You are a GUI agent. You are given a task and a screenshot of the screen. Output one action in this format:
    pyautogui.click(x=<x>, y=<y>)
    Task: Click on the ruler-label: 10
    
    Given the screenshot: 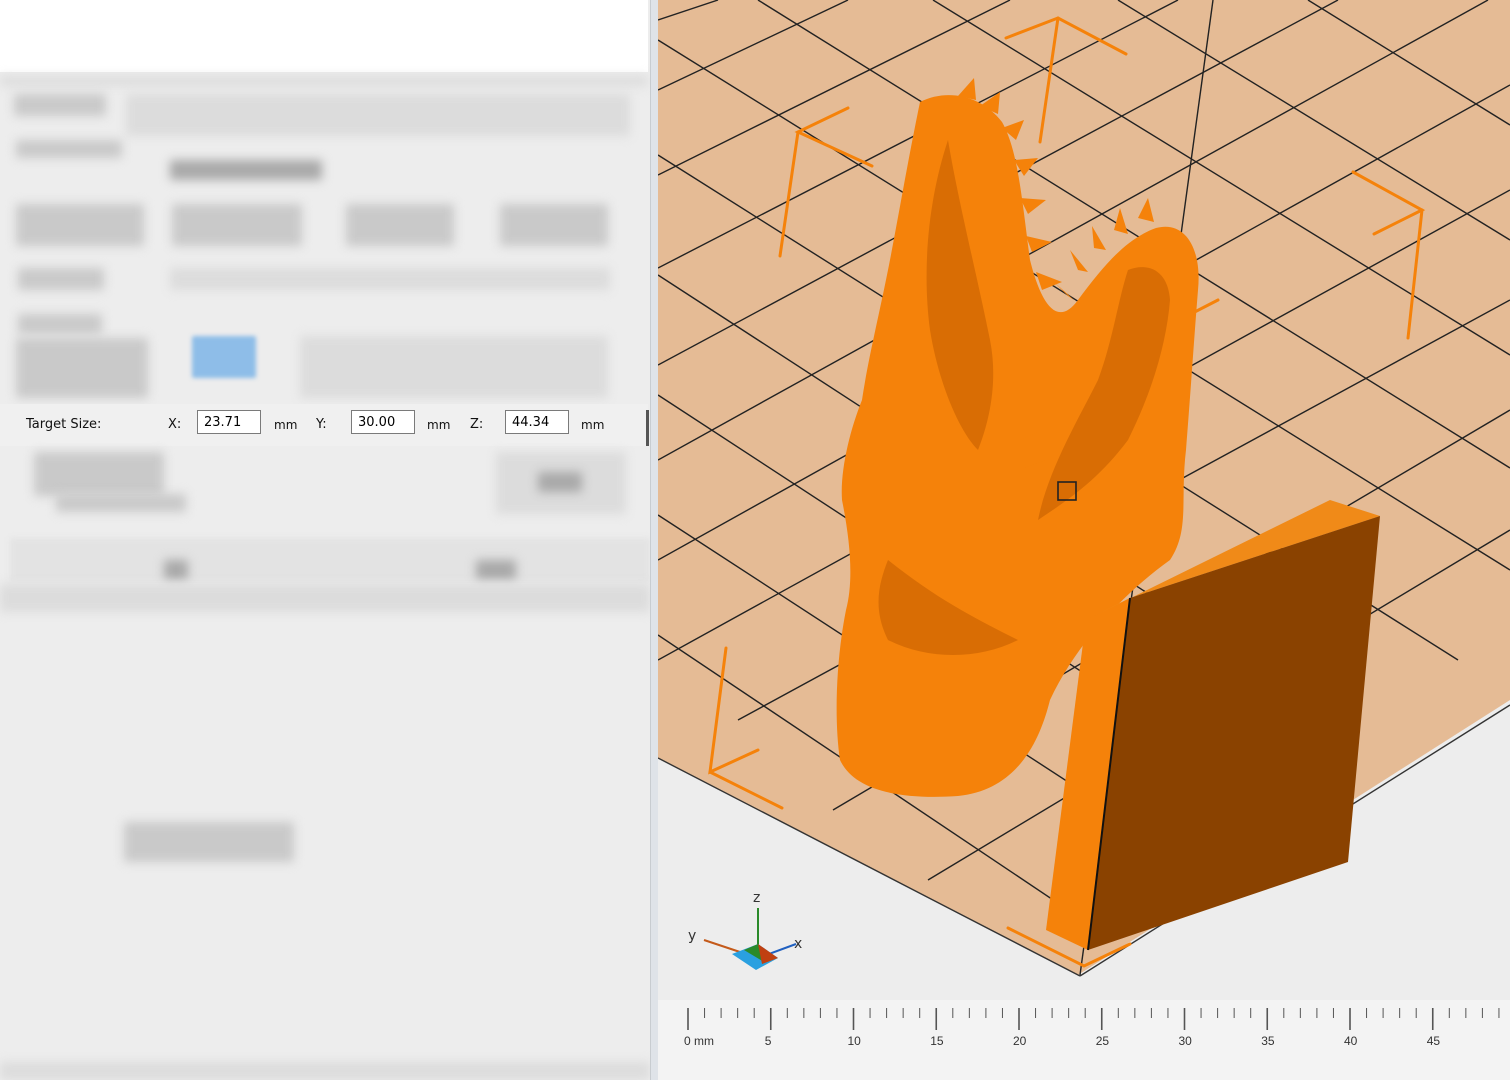 What is the action you would take?
    pyautogui.click(x=854, y=1041)
    